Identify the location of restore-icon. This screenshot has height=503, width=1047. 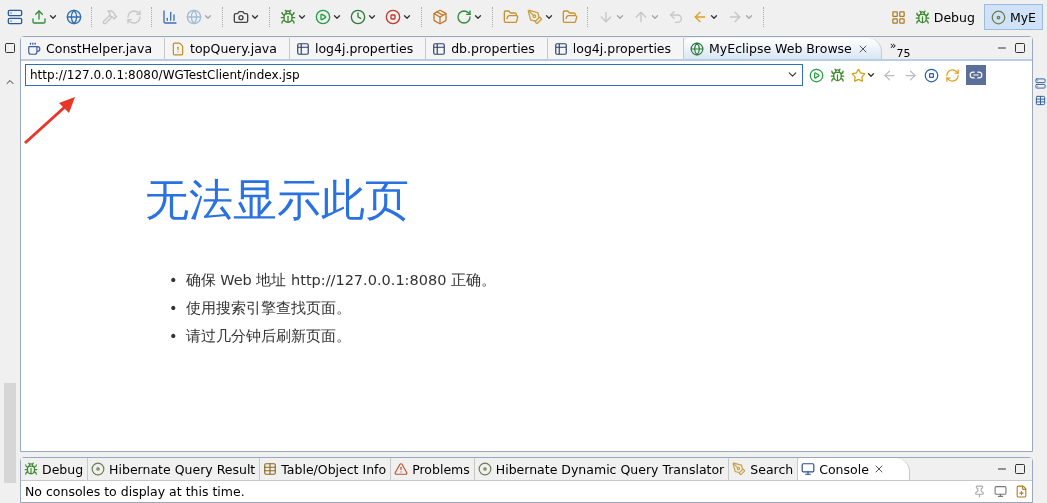
(10, 48).